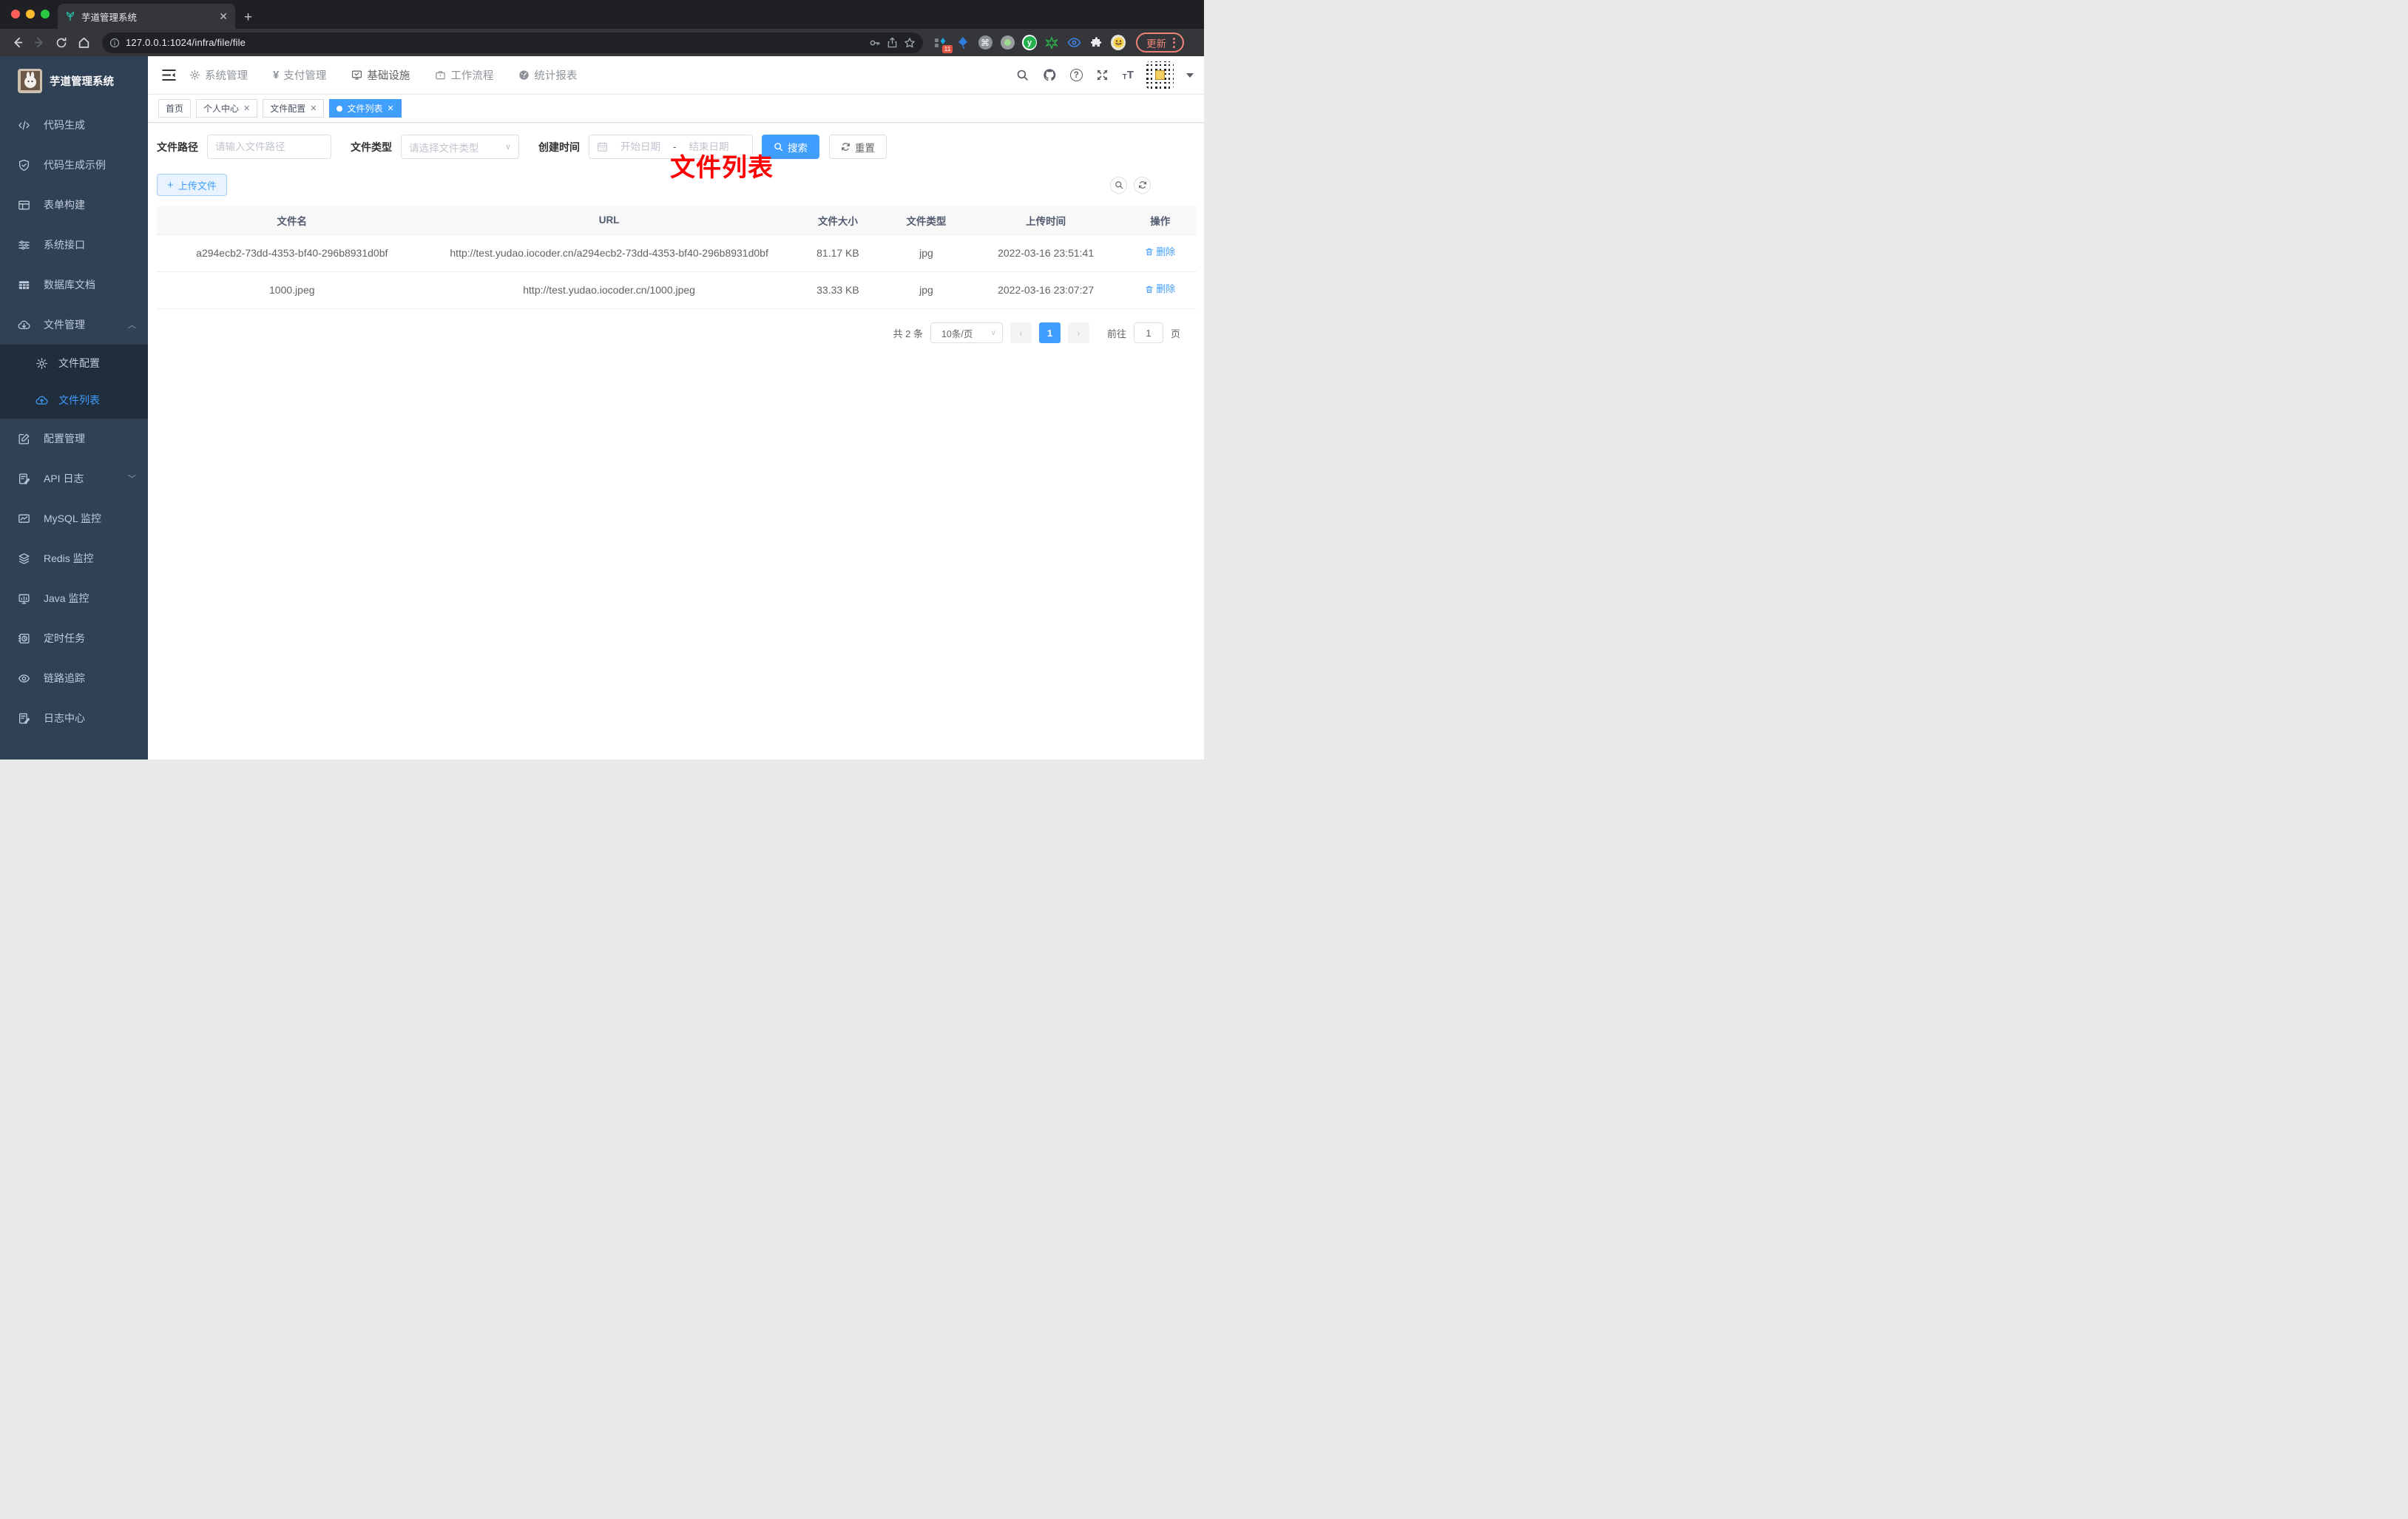 This screenshot has height=1519, width=2408. What do you see at coordinates (640, 146) in the screenshot?
I see `start-date-input` at bounding box center [640, 146].